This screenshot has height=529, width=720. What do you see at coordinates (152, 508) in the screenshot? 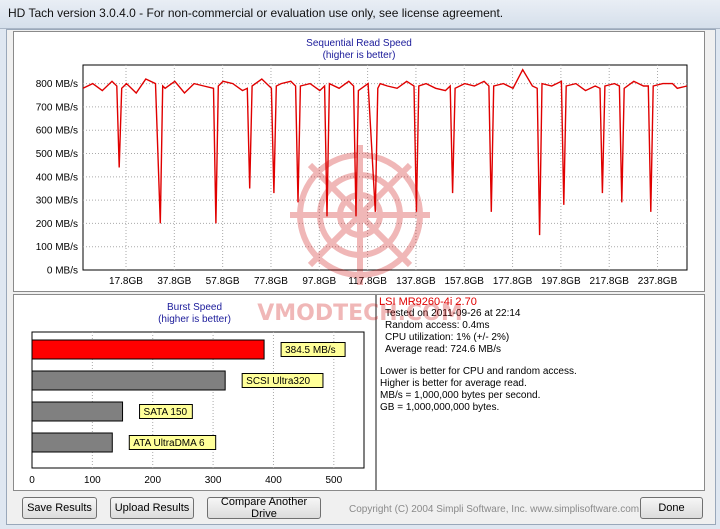
I see `upload-results-button: Upload Results` at bounding box center [152, 508].